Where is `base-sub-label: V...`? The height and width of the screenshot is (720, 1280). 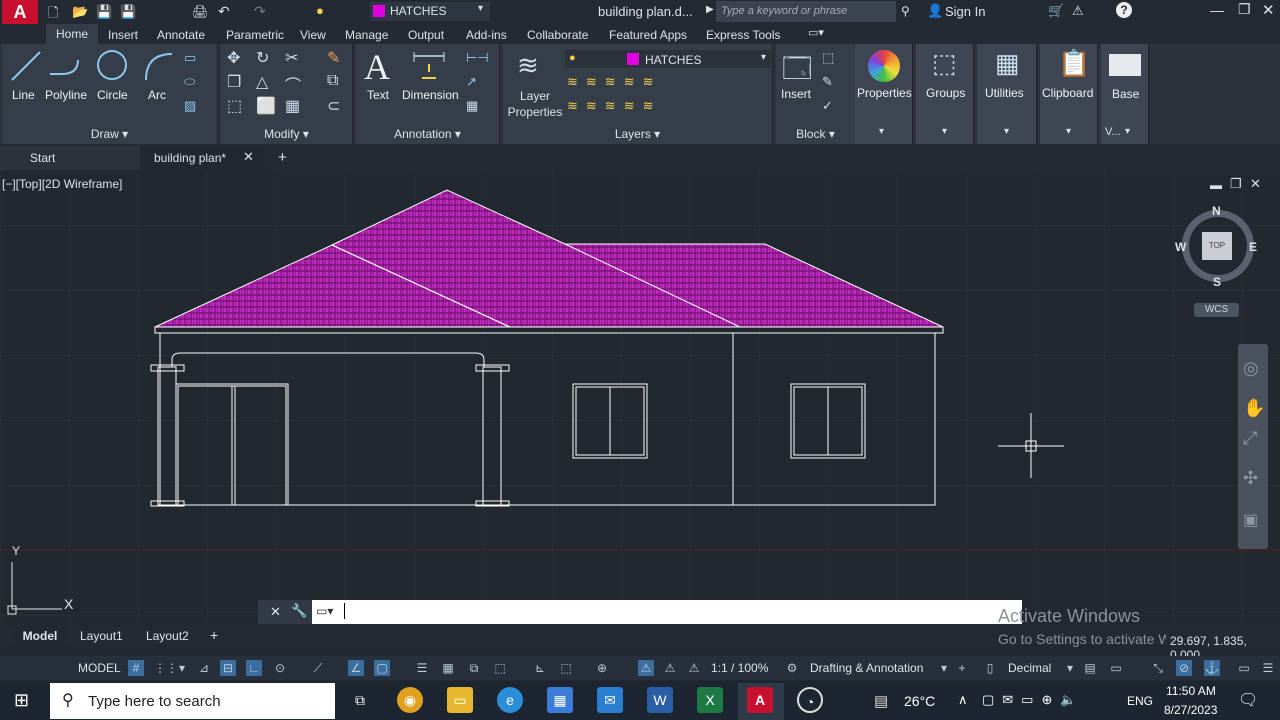
base-sub-label: V... is located at coordinates (1113, 132).